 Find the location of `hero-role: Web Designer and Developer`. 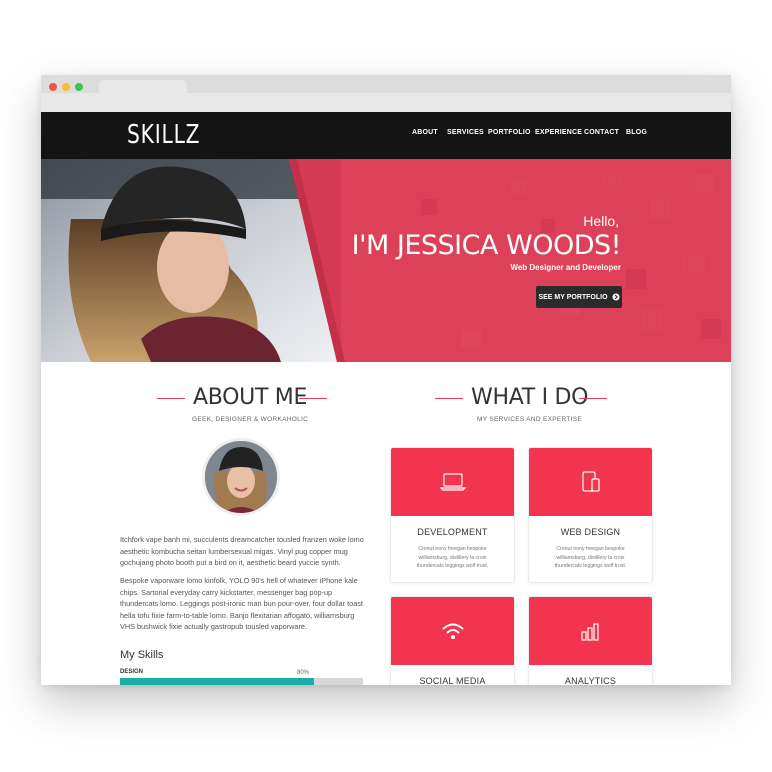

hero-role: Web Designer and Developer is located at coordinates (565, 267).